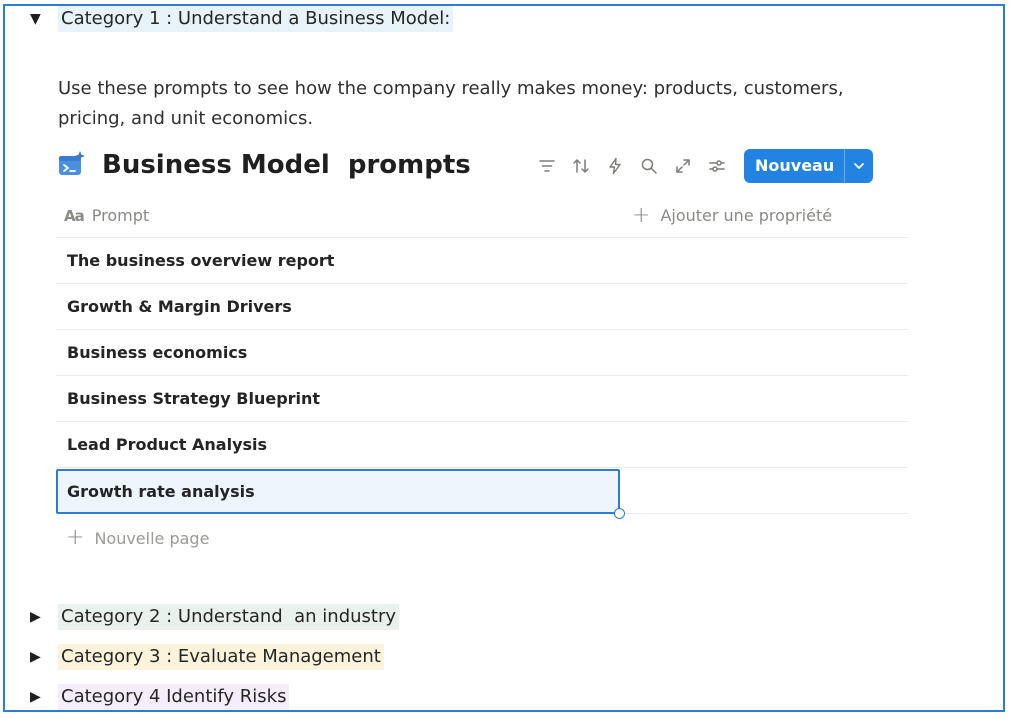 This screenshot has height=719, width=1011. I want to click on table-row: The business overview report, so click(482, 261).